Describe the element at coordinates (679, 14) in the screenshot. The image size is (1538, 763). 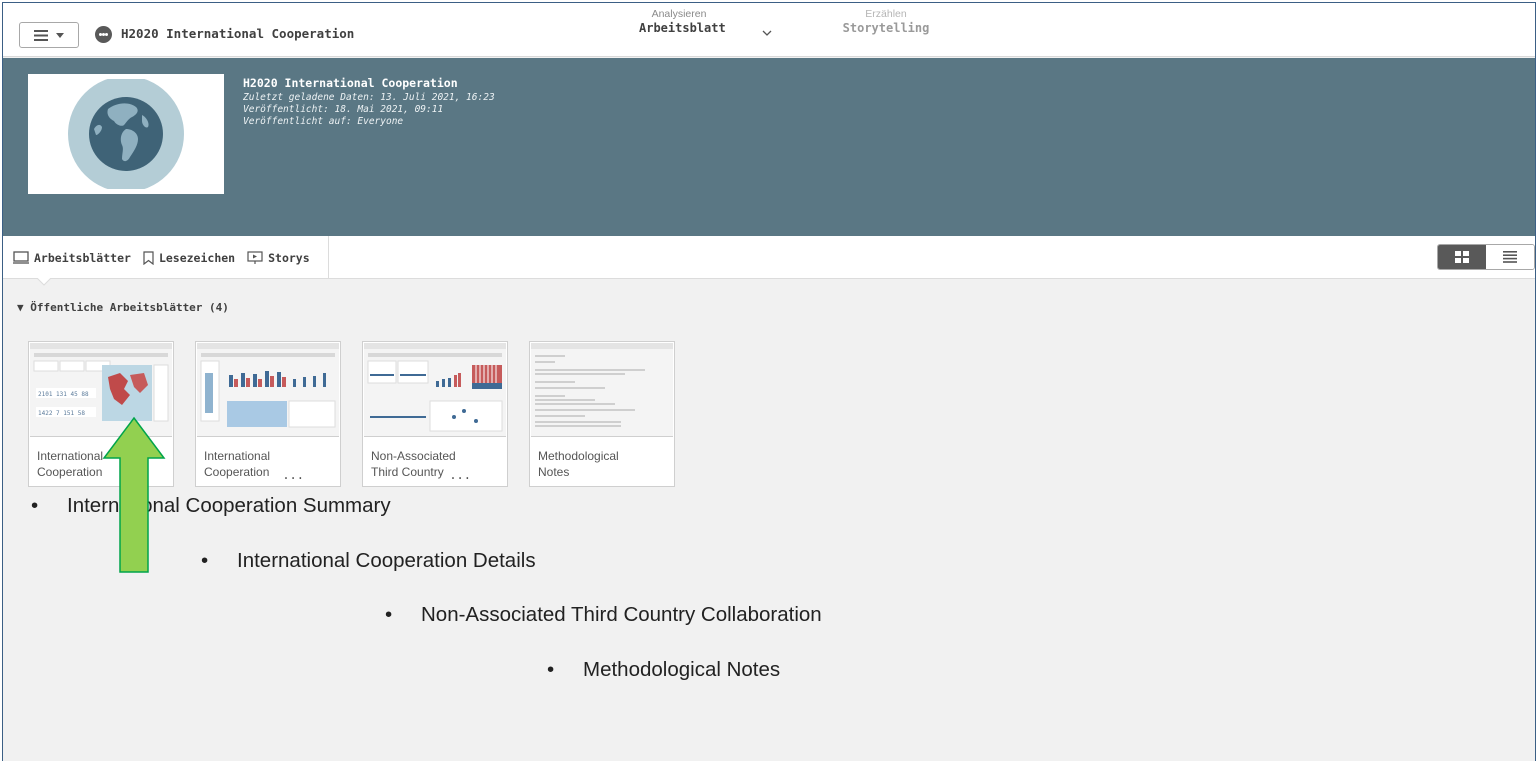
I see `analyze-label: Analysieren` at that location.